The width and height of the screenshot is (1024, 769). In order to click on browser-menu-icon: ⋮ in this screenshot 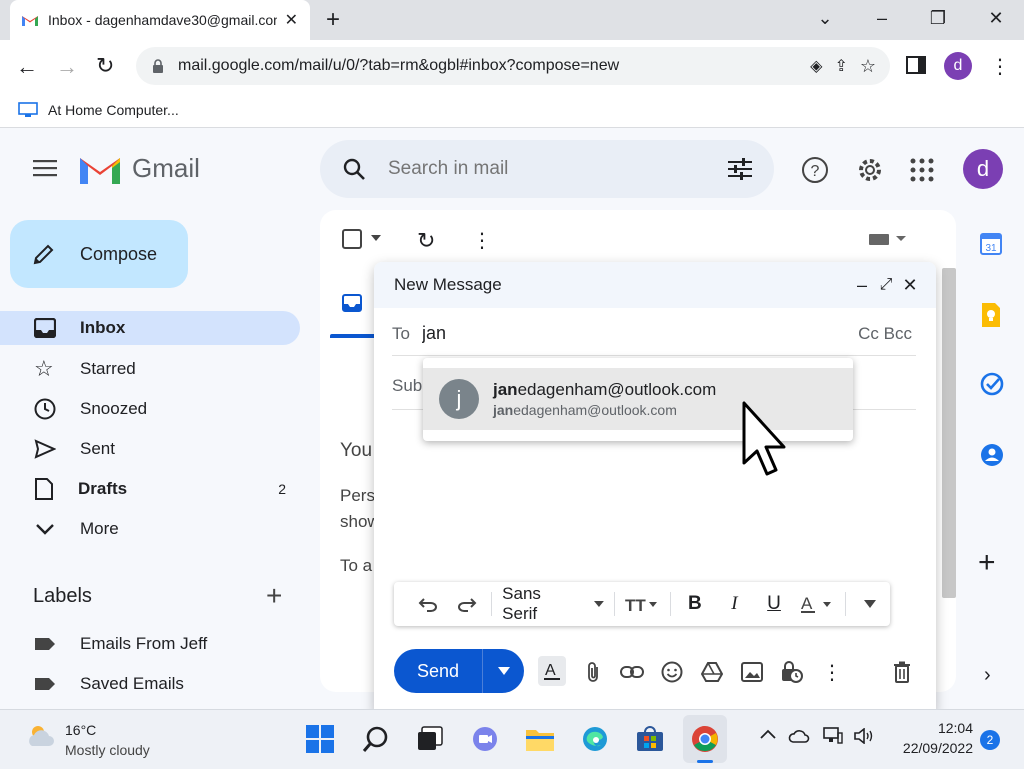, I will do `click(1000, 66)`.